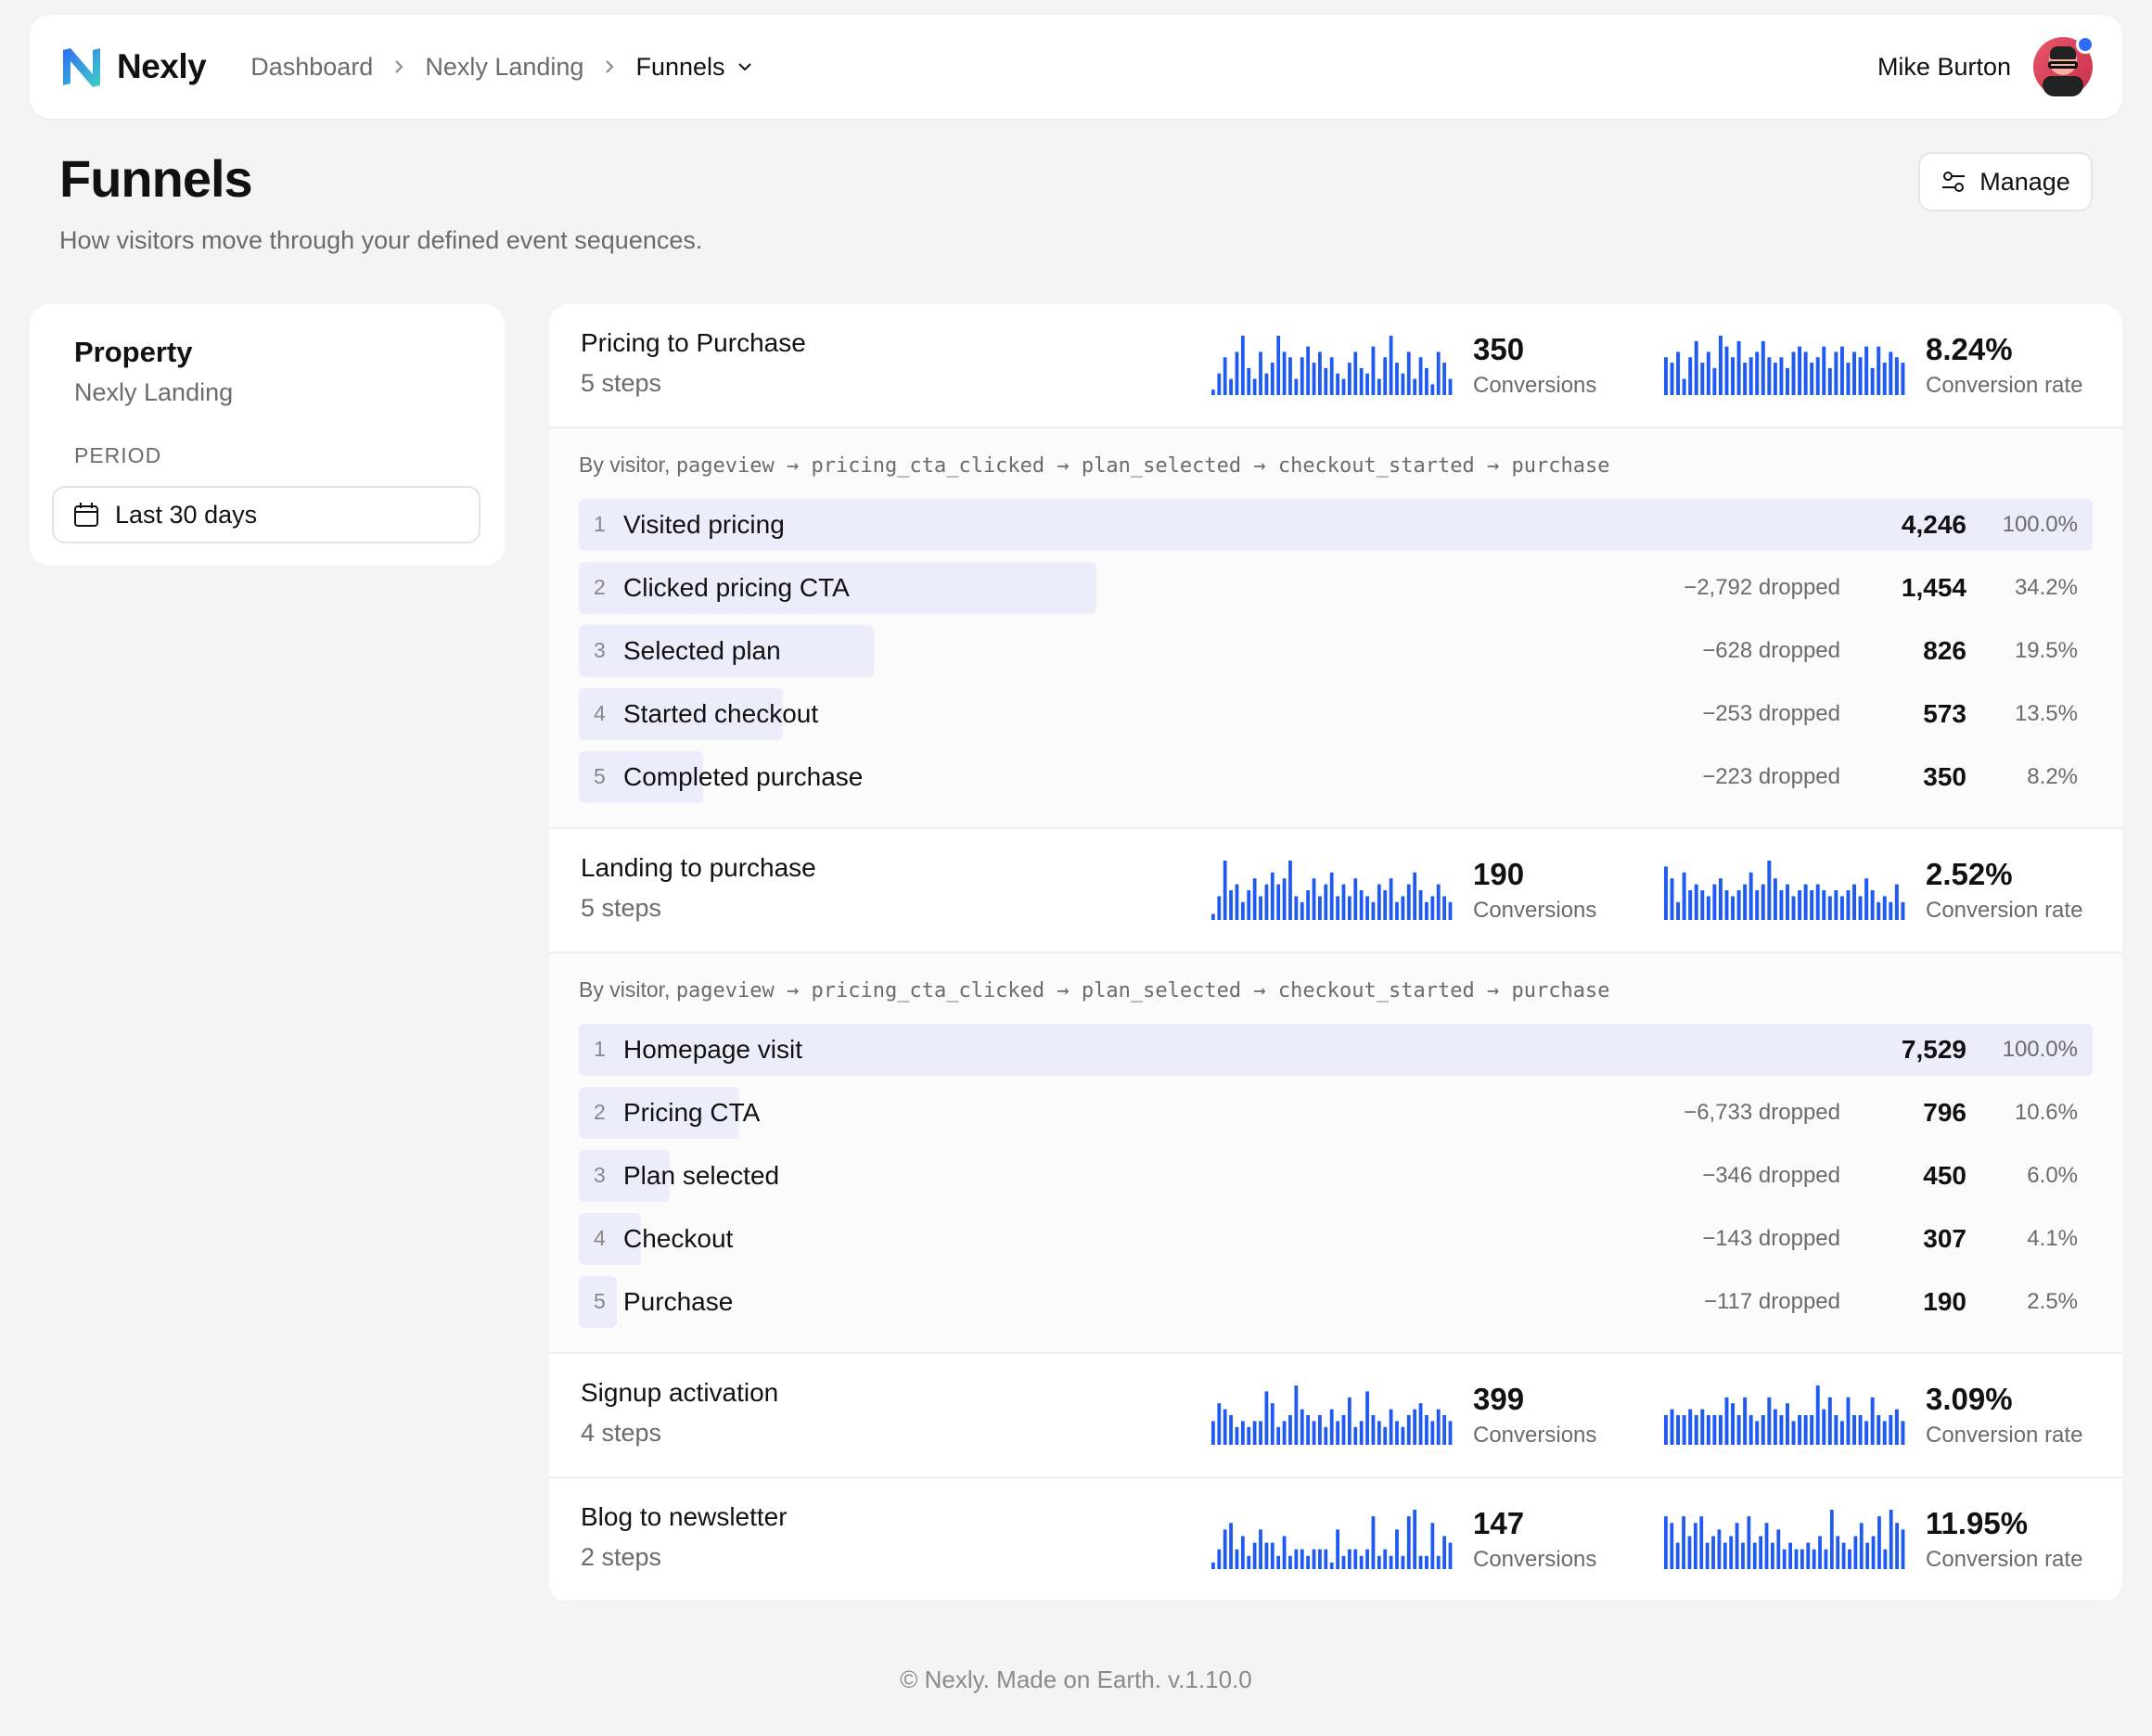 This screenshot has width=2152, height=1736. What do you see at coordinates (2063, 52) in the screenshot?
I see `avatar-hair` at bounding box center [2063, 52].